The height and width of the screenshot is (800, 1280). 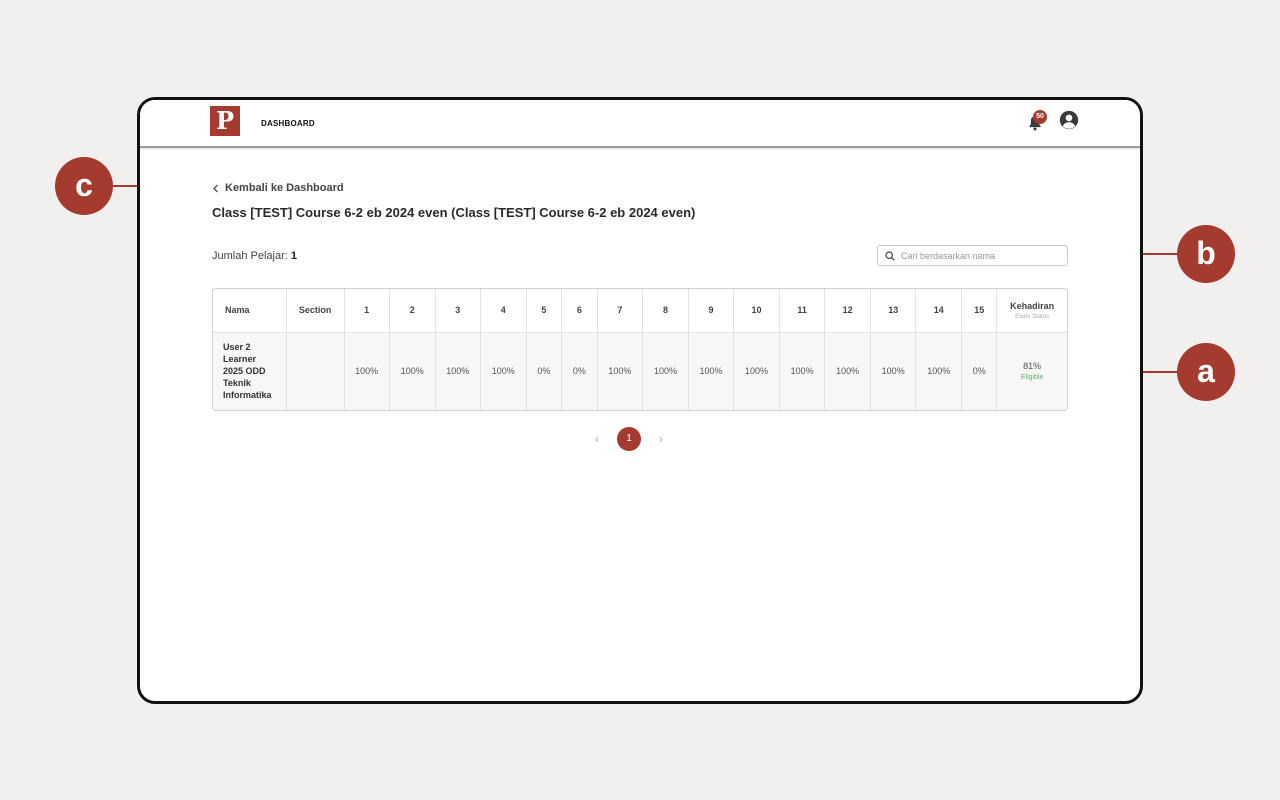 What do you see at coordinates (802, 310) in the screenshot?
I see `column-header-session: 11` at bounding box center [802, 310].